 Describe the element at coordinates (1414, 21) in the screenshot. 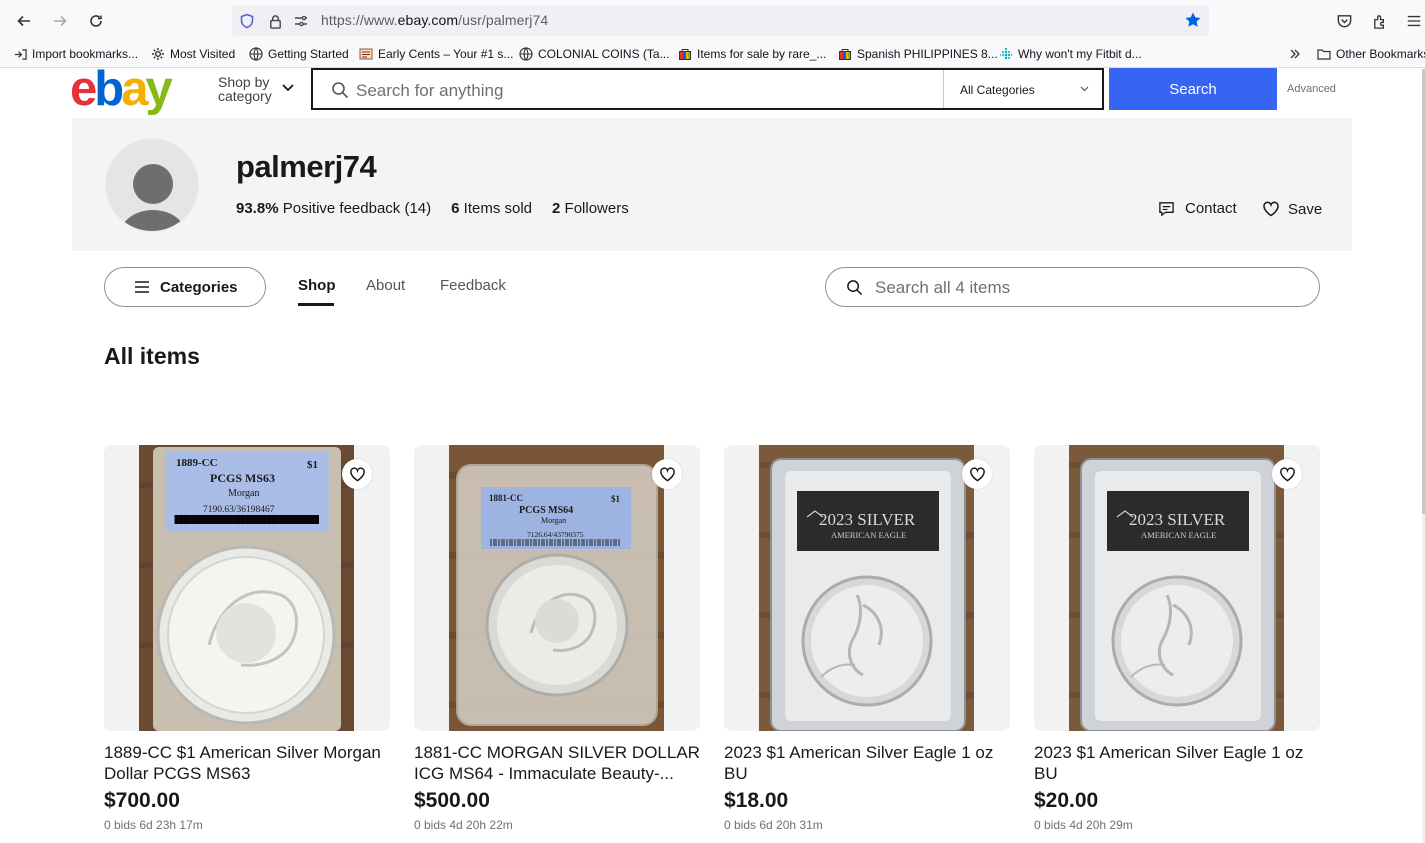

I see `menu-icon` at that location.